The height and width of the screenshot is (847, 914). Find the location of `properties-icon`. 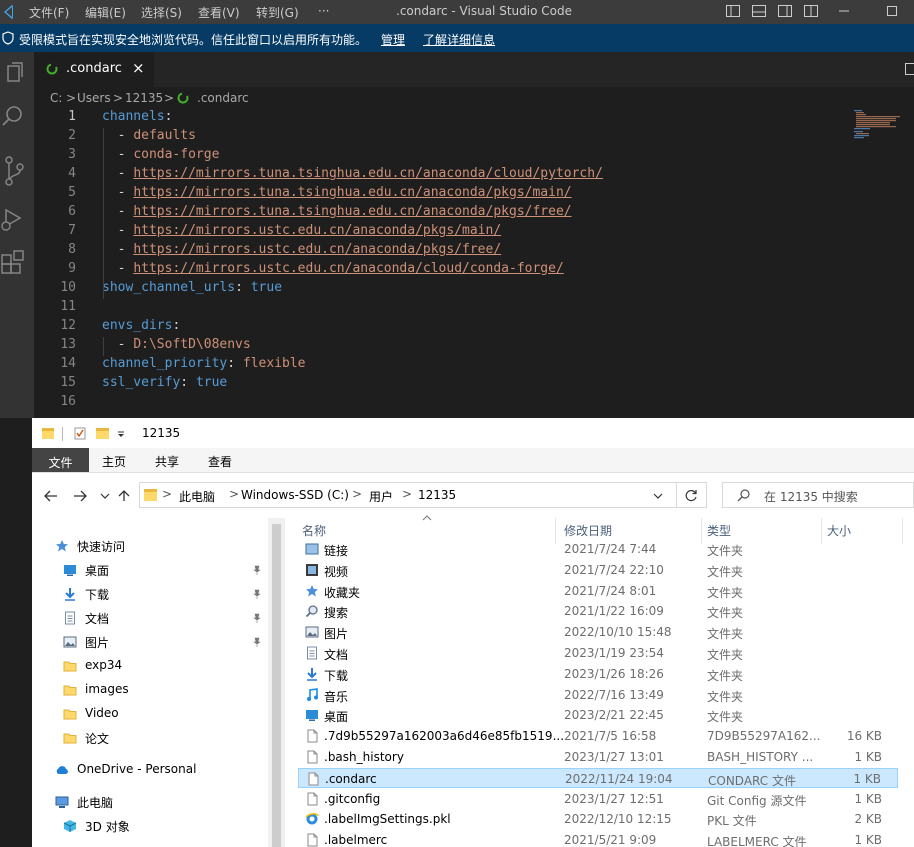

properties-icon is located at coordinates (80, 433).